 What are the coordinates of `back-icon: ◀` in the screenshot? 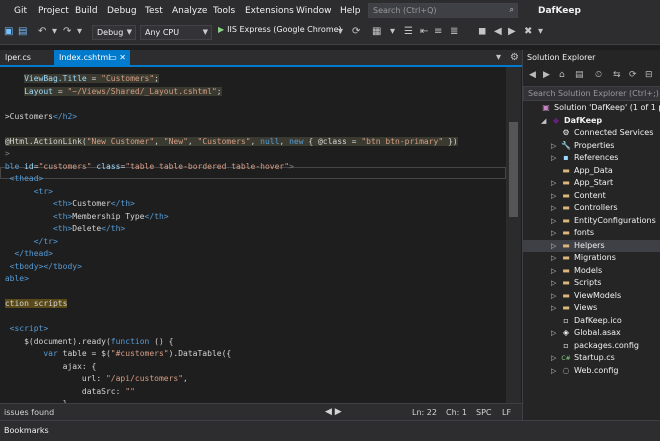 It's located at (532, 75).